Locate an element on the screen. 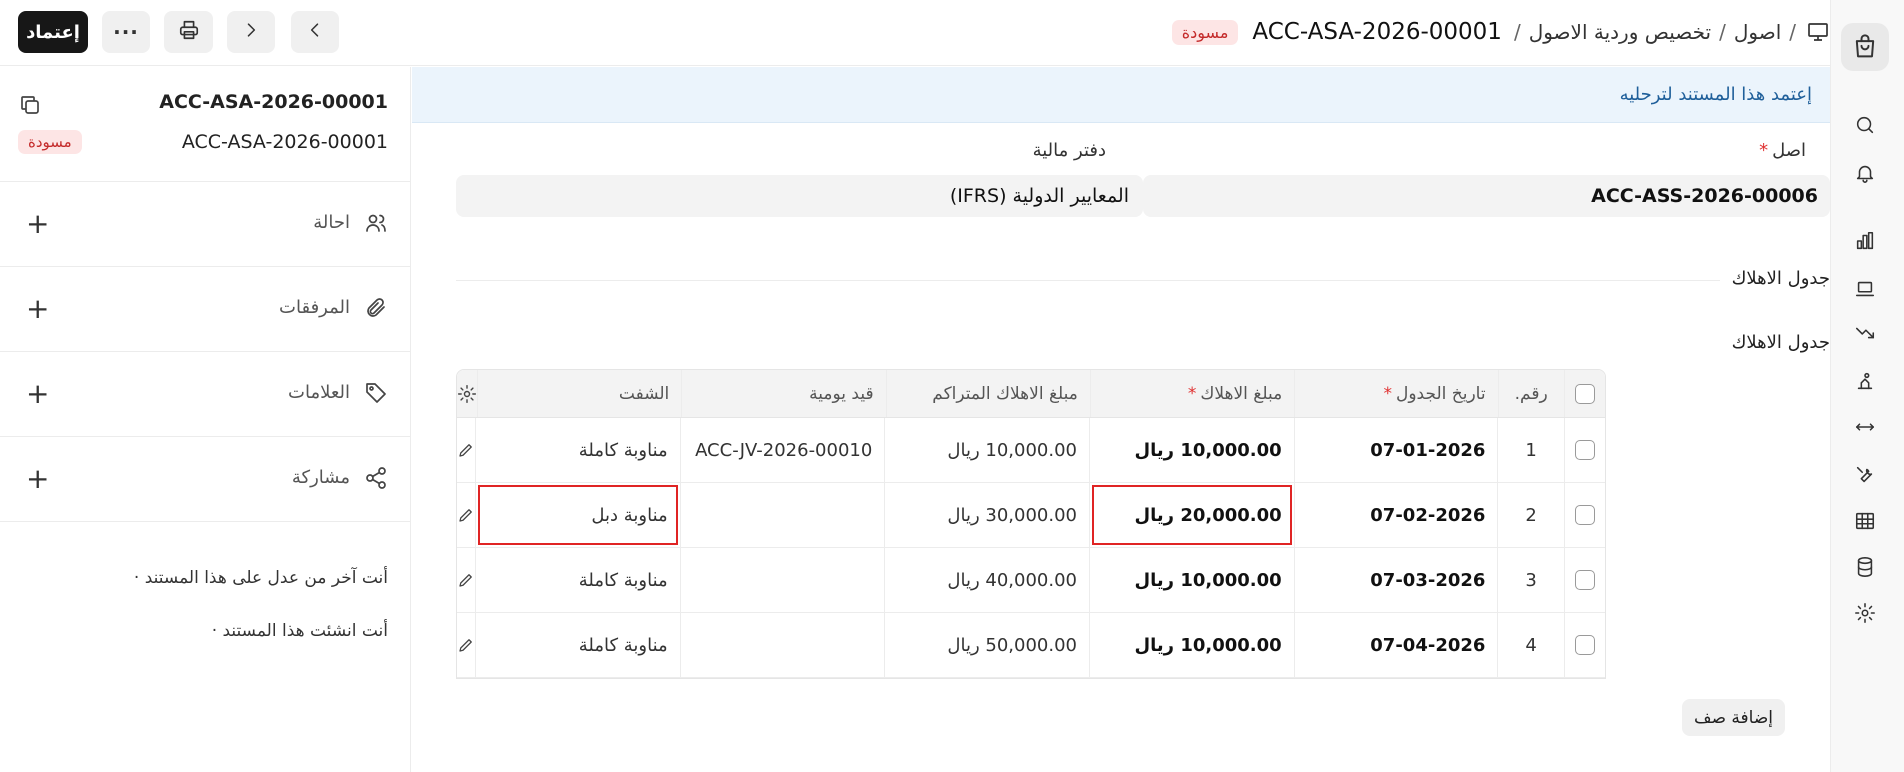 Image resolution: width=1904 pixels, height=772 pixels. add-tag-button: + is located at coordinates (37, 394).